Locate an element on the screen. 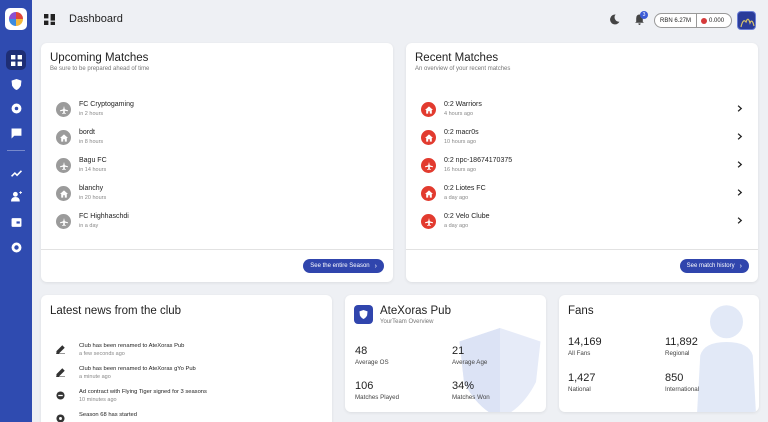  button-label: See the entire Season is located at coordinates (340, 266).